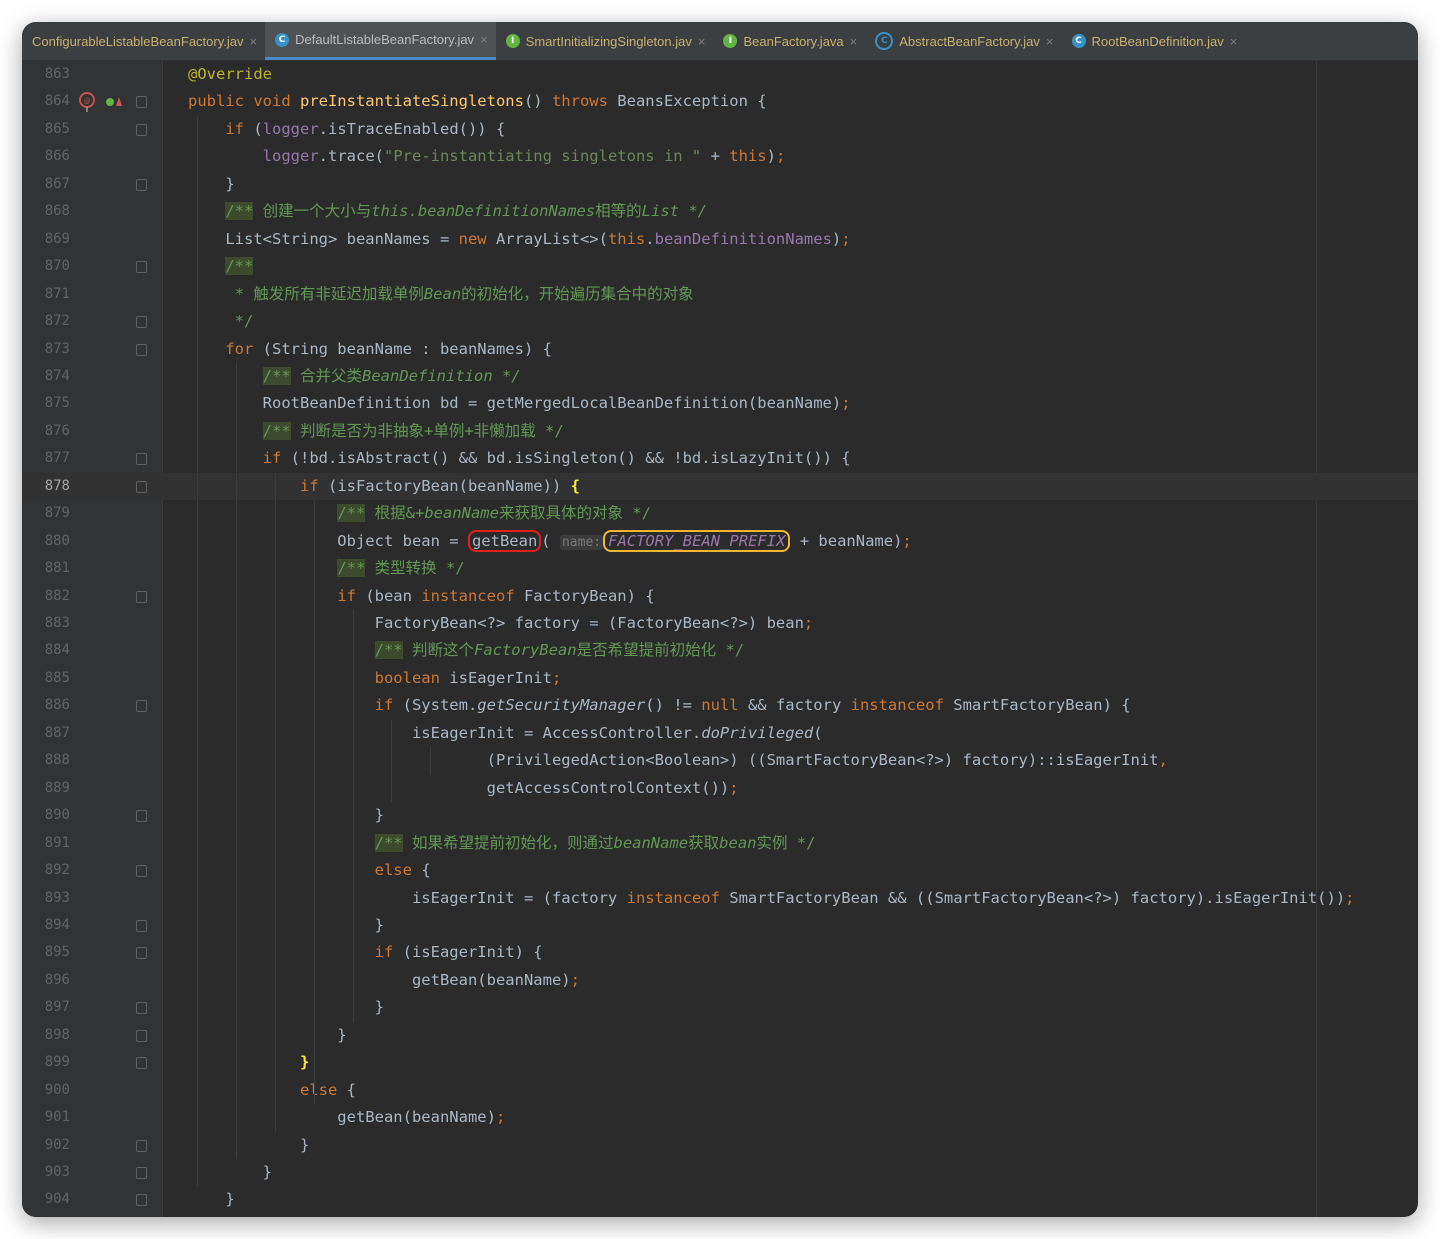  Describe the element at coordinates (501, 844) in the screenshot. I see `code-text: /** 如果希望提前初始化，则通过beanName获取bean实例 */` at that location.